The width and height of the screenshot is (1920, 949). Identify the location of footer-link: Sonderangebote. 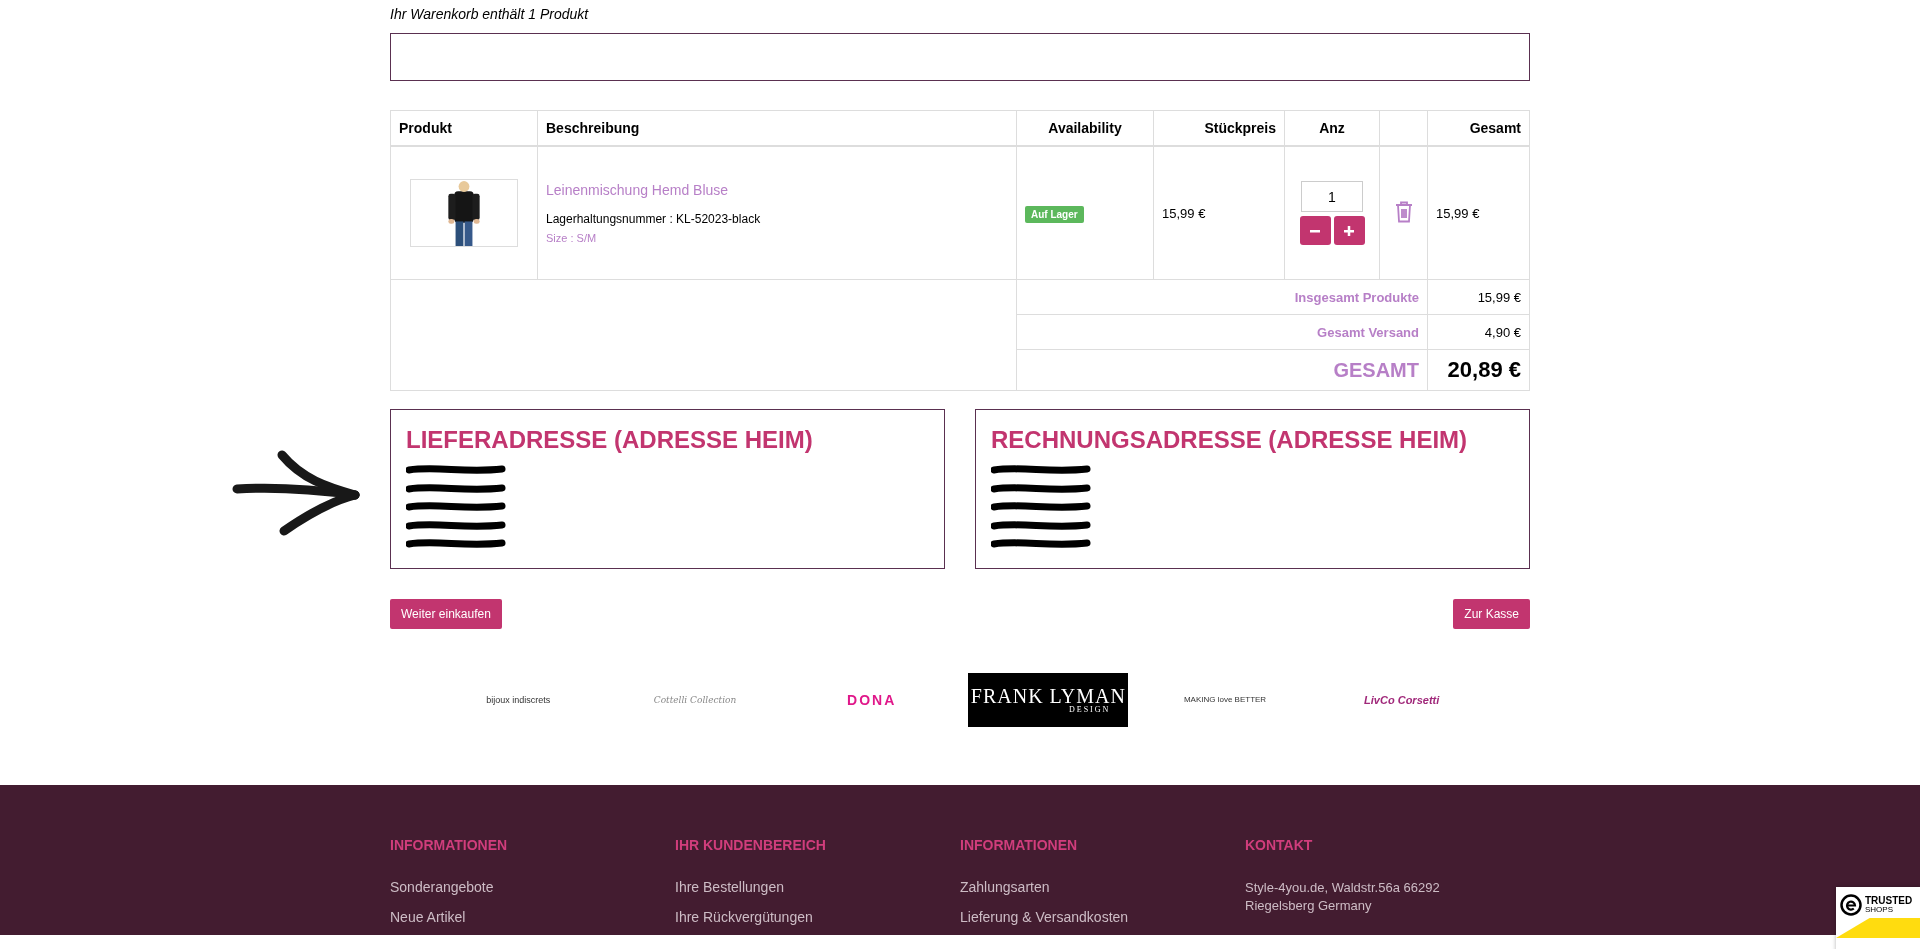
(442, 887).